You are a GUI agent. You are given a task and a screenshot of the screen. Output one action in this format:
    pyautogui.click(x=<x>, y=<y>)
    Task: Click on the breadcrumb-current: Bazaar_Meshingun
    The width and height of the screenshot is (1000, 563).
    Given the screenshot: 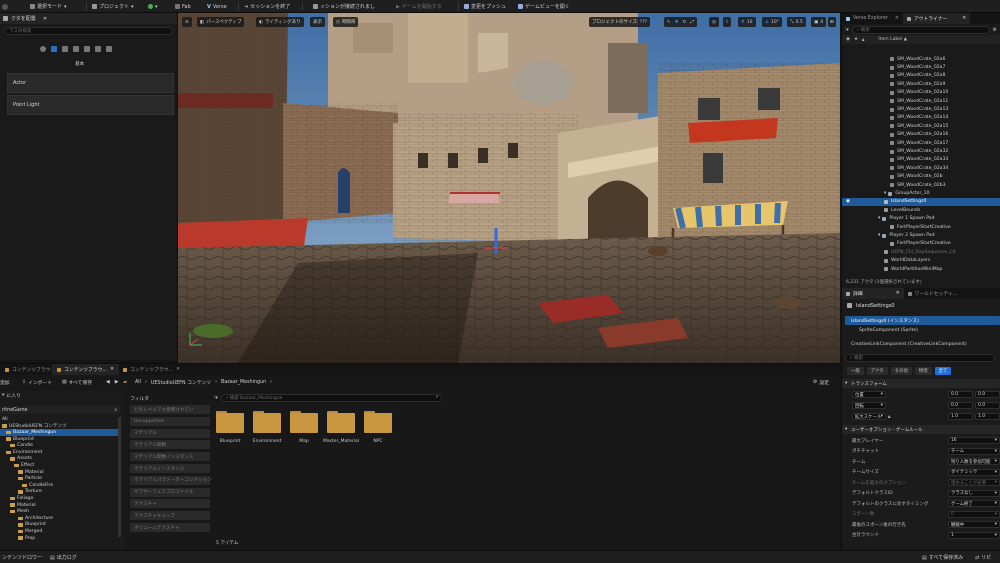 What is the action you would take?
    pyautogui.click(x=243, y=382)
    